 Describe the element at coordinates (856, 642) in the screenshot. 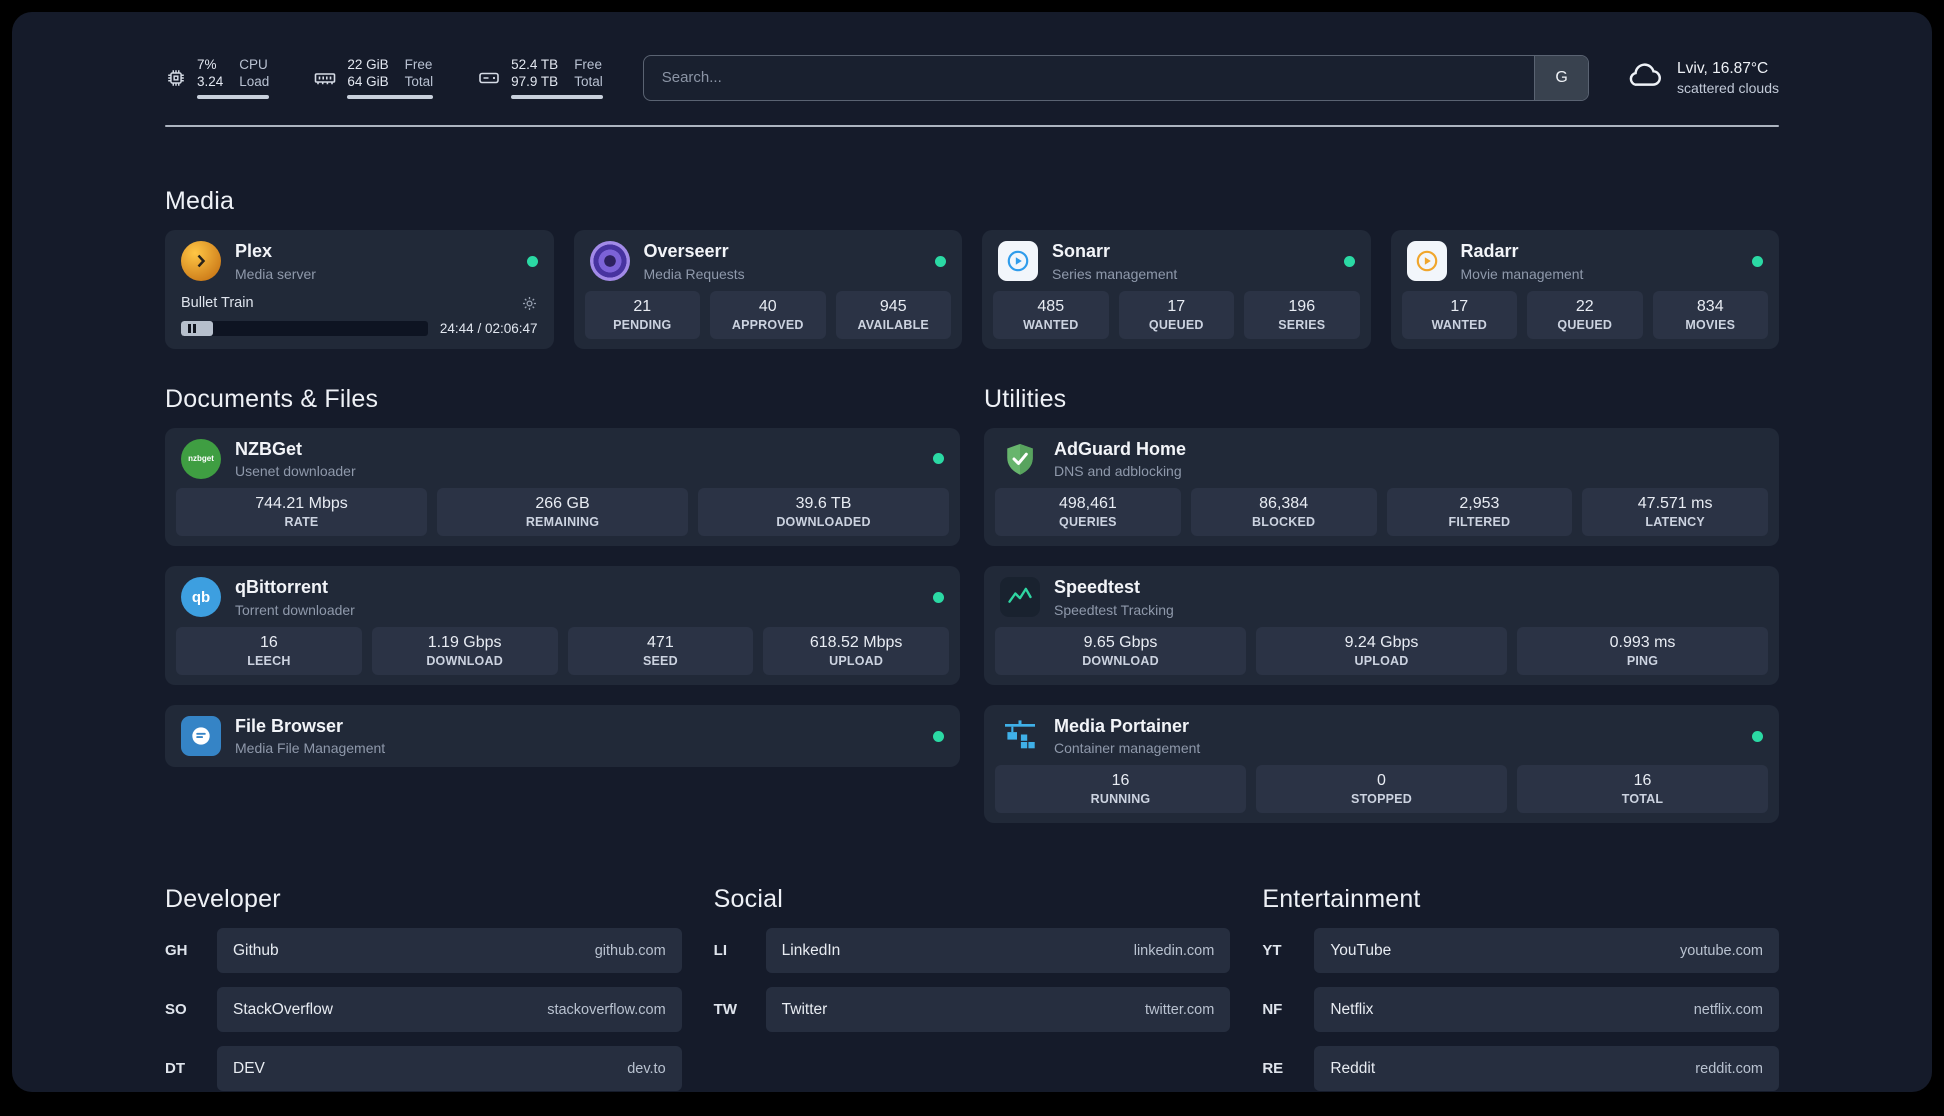

I see `stat-value: 618.52 Mbps` at that location.